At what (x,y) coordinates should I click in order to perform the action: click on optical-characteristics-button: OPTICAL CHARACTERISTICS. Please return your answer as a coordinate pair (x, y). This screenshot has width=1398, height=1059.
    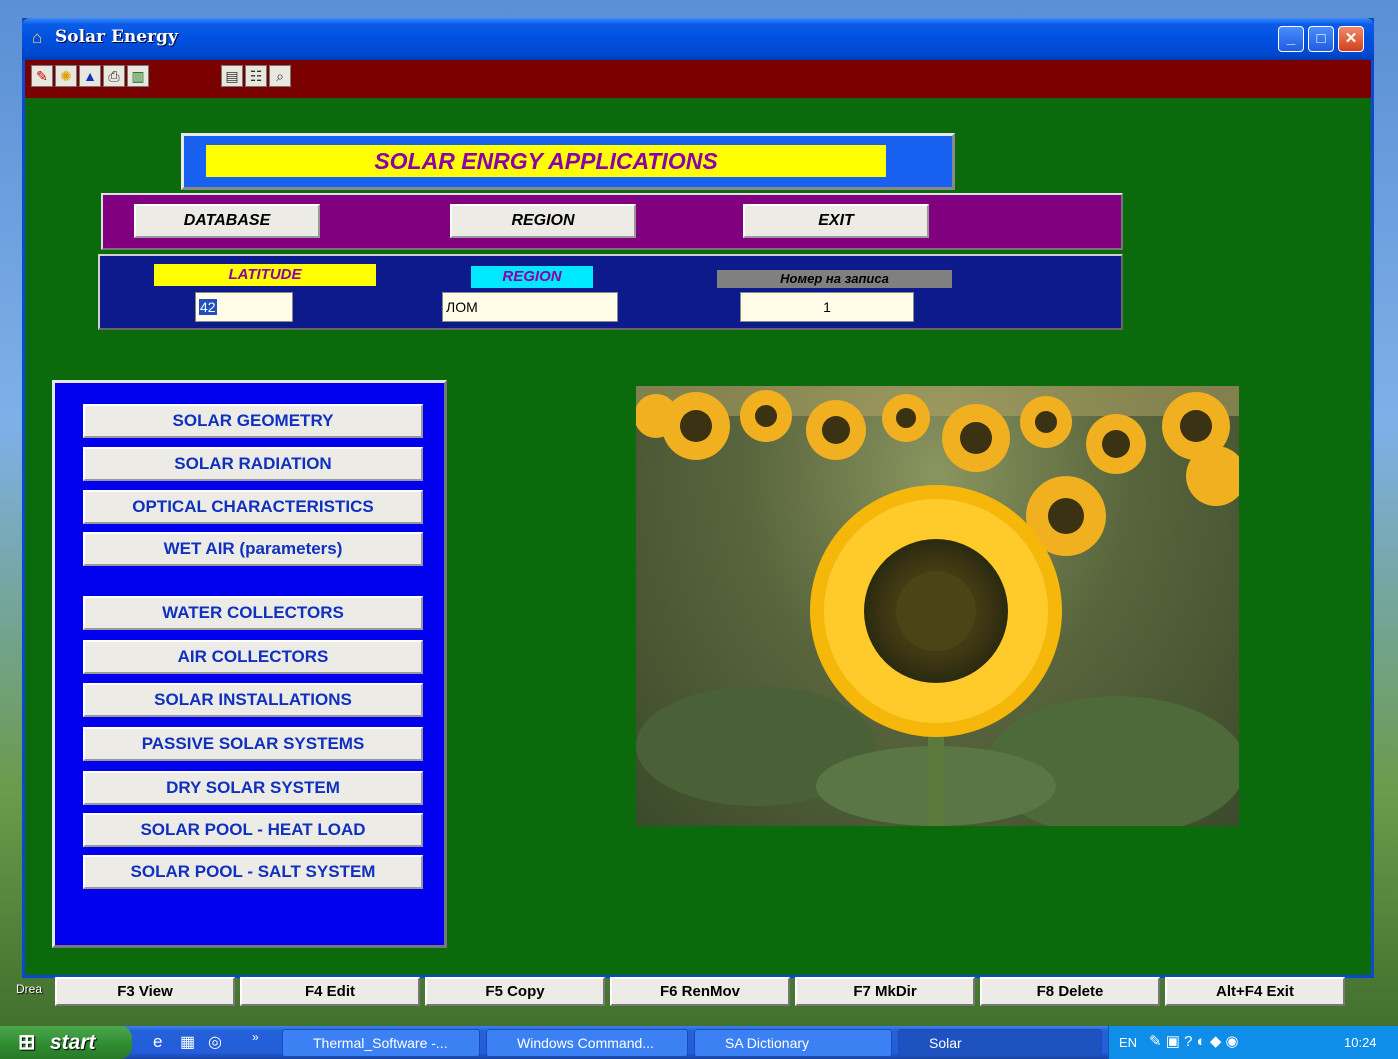
    Looking at the image, I should click on (253, 507).